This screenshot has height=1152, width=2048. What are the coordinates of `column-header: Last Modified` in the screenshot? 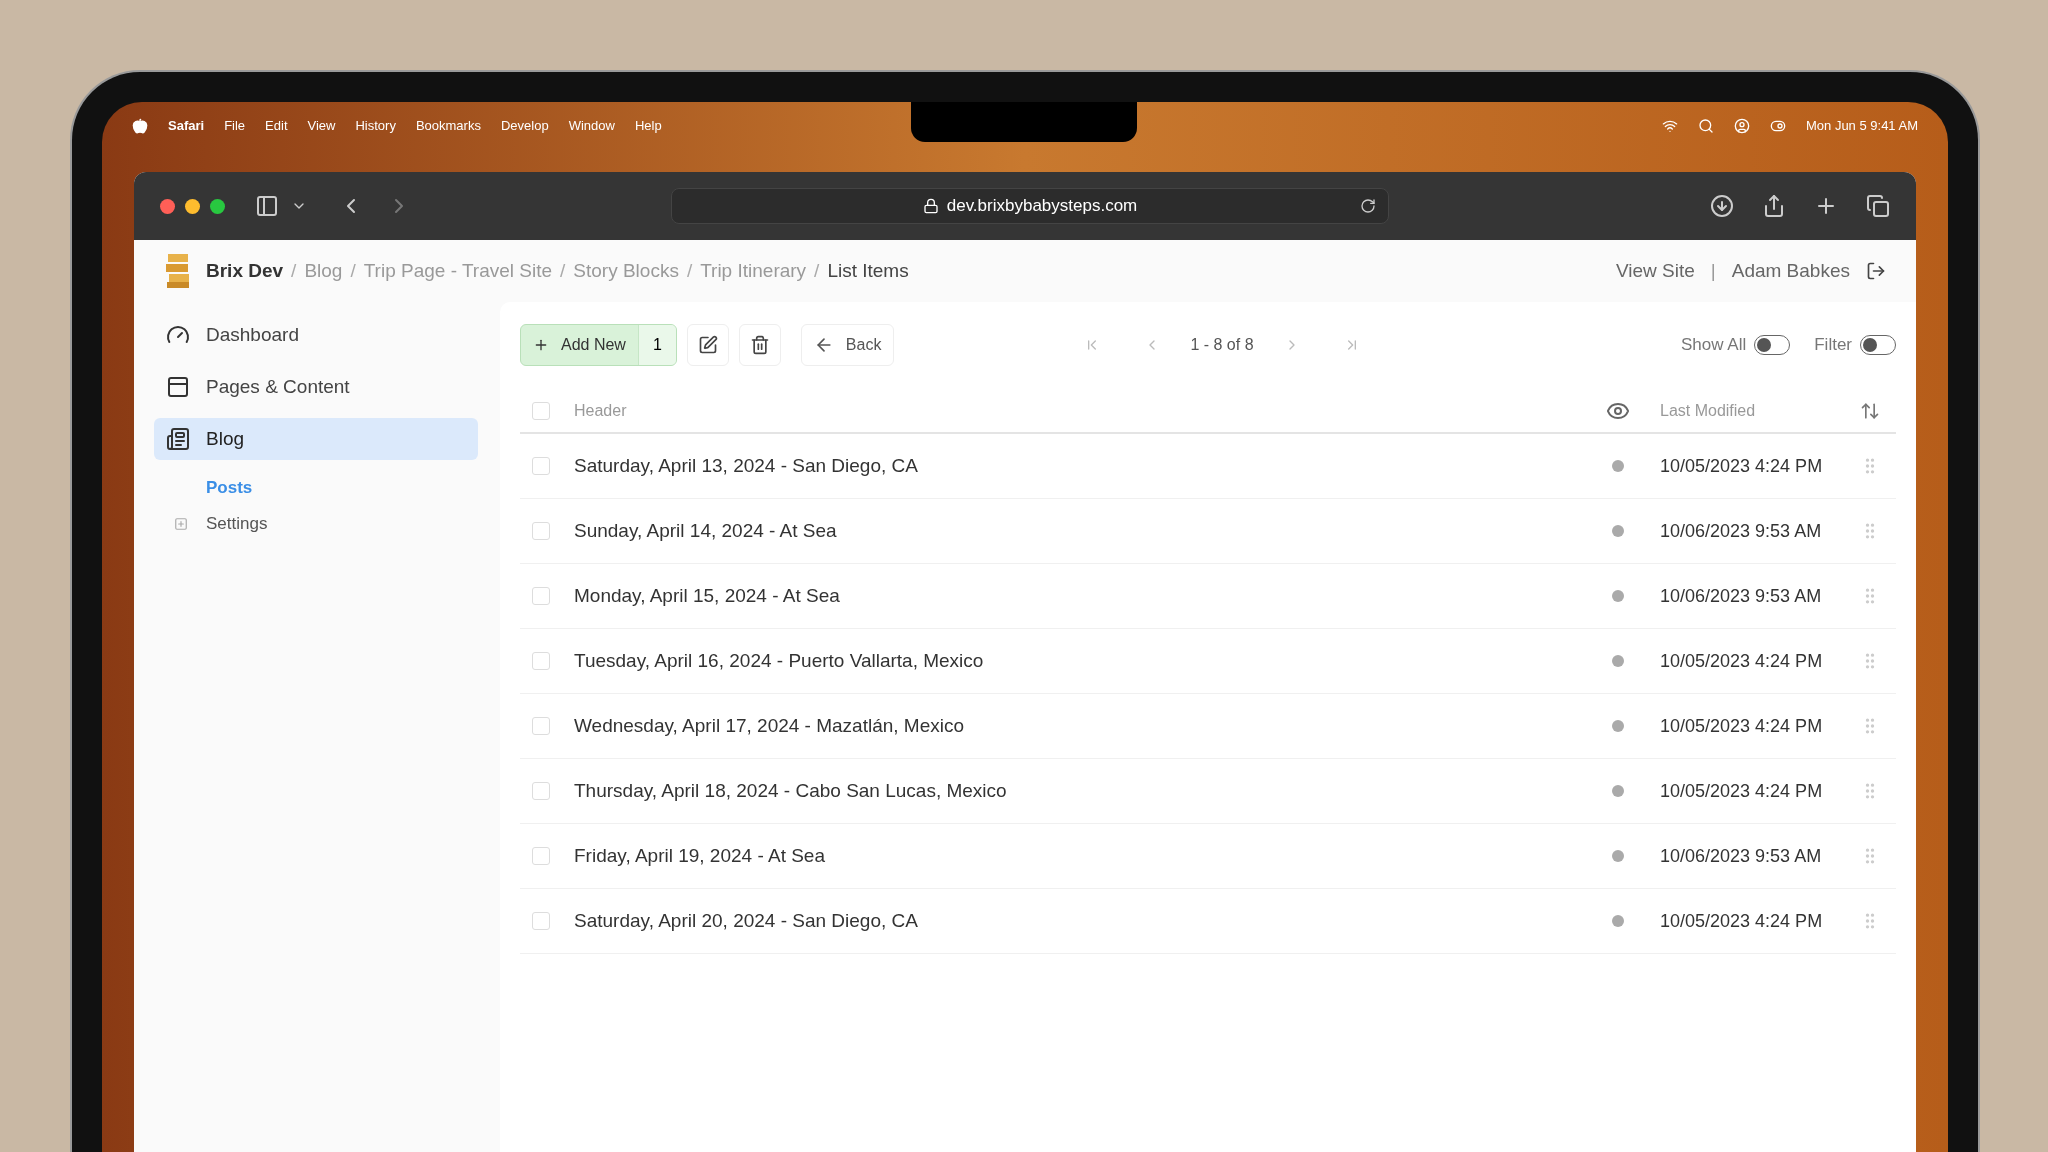 It's located at (1708, 411).